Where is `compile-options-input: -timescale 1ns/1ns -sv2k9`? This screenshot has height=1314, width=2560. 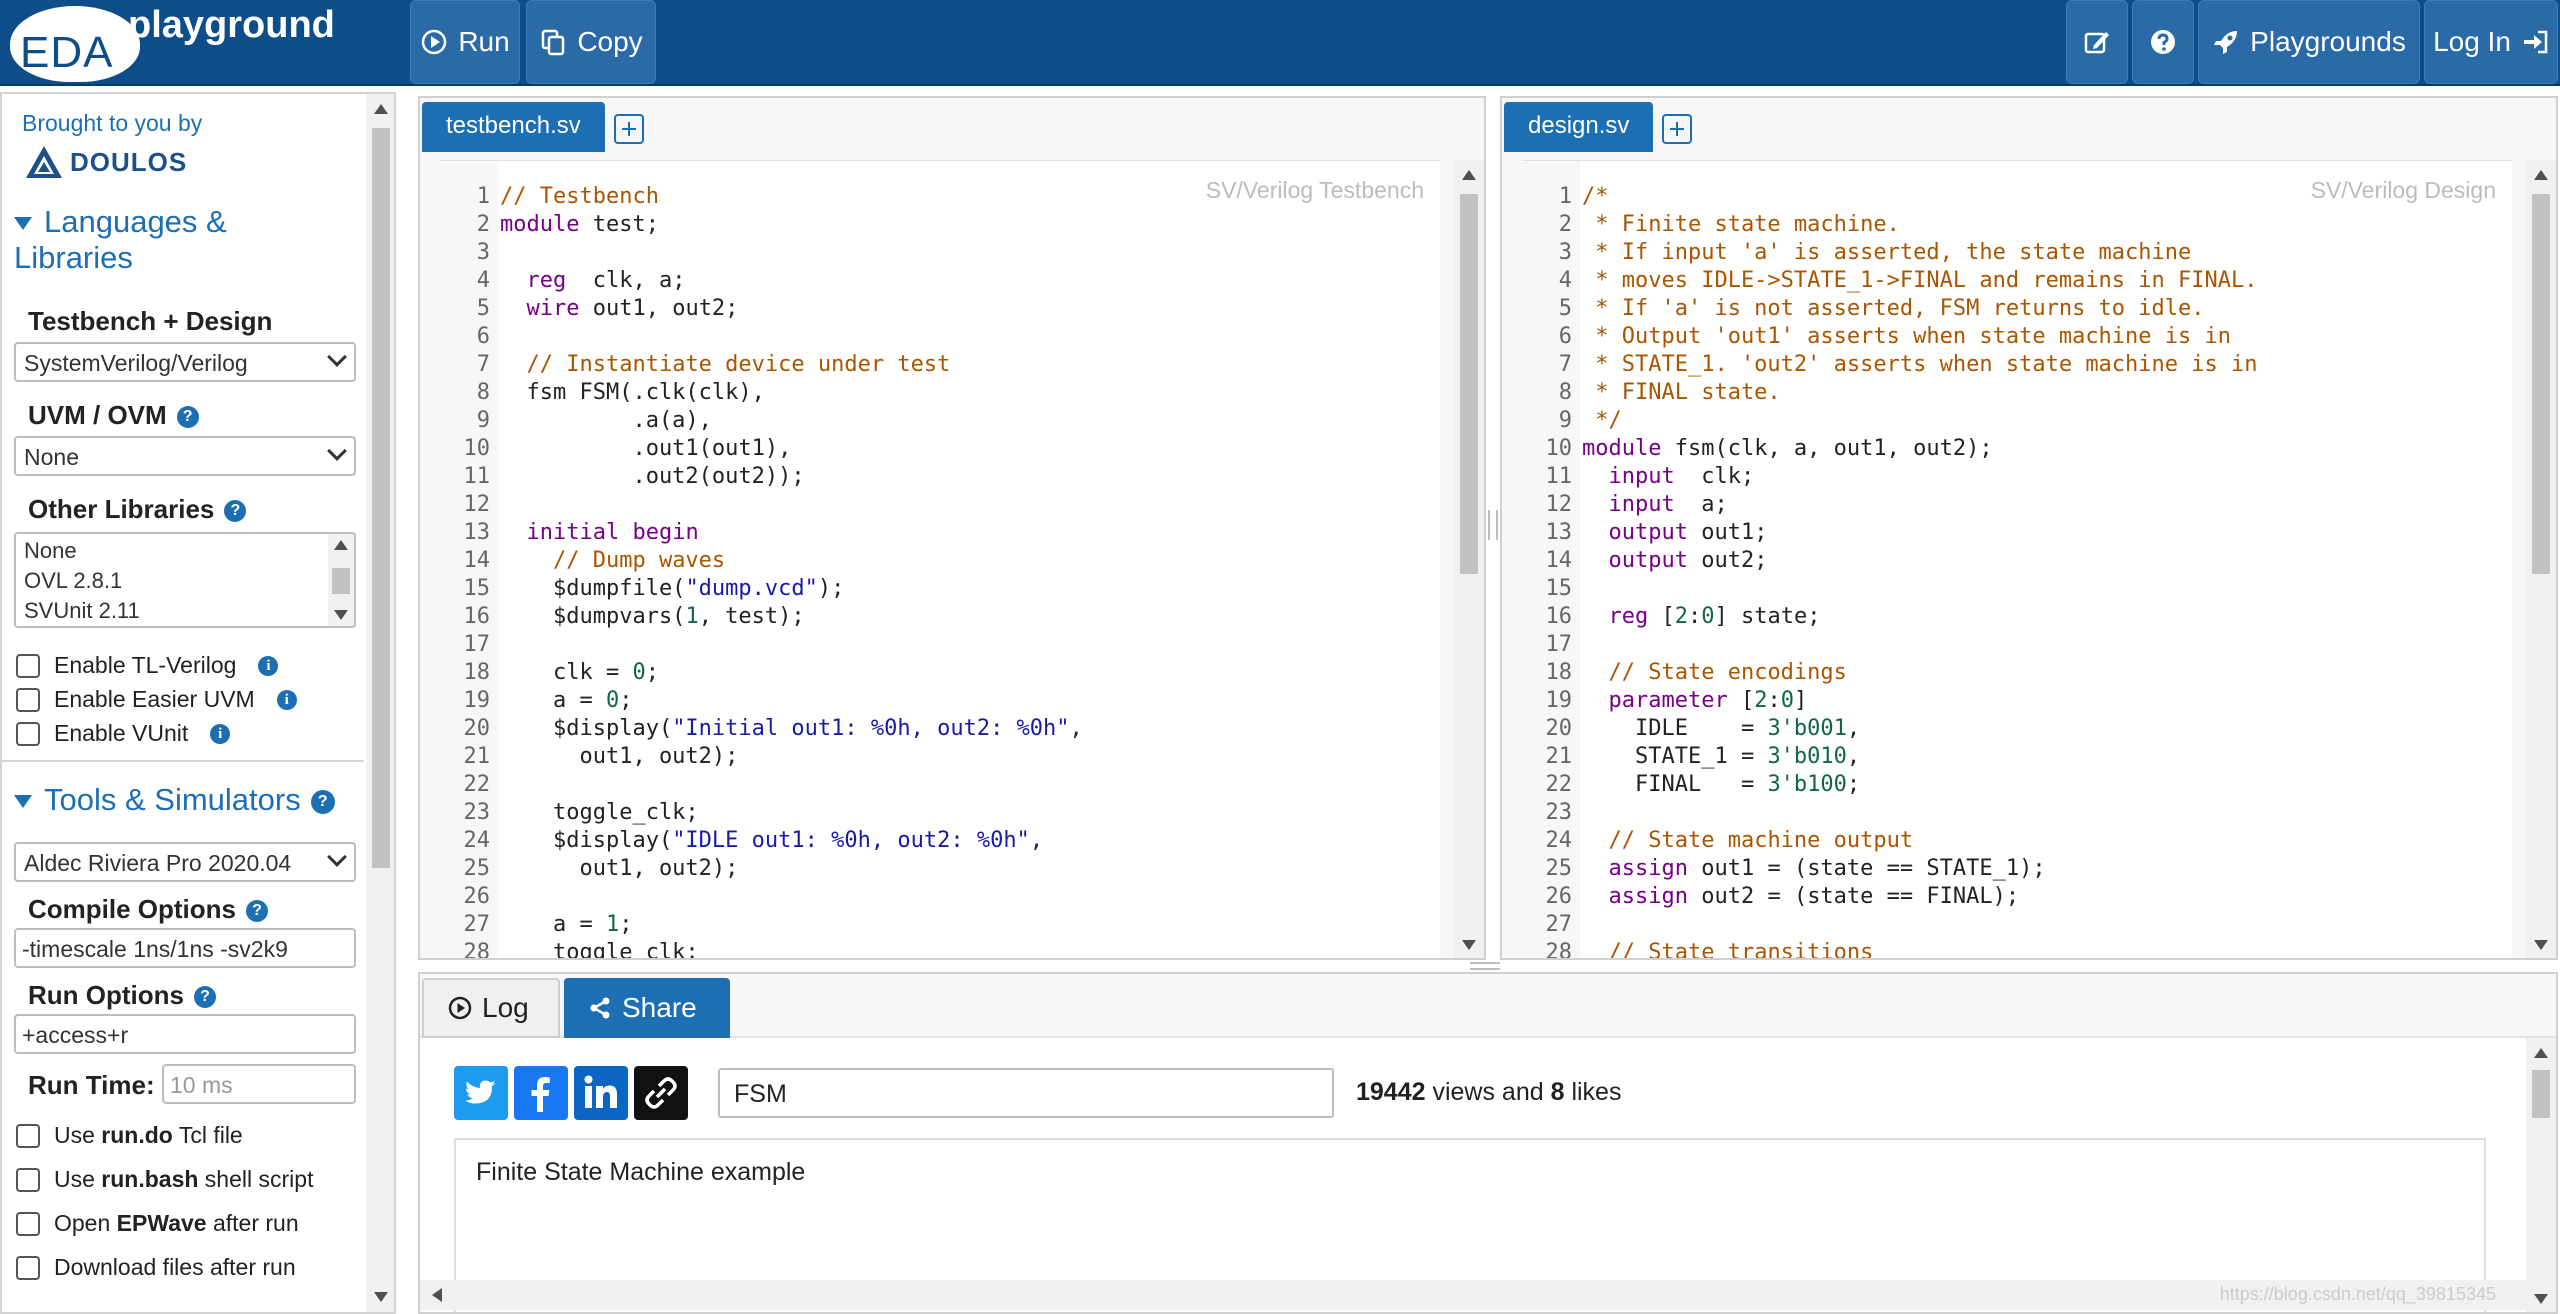
compile-options-input: -timescale 1ns/1ns -sv2k9 is located at coordinates (185, 948).